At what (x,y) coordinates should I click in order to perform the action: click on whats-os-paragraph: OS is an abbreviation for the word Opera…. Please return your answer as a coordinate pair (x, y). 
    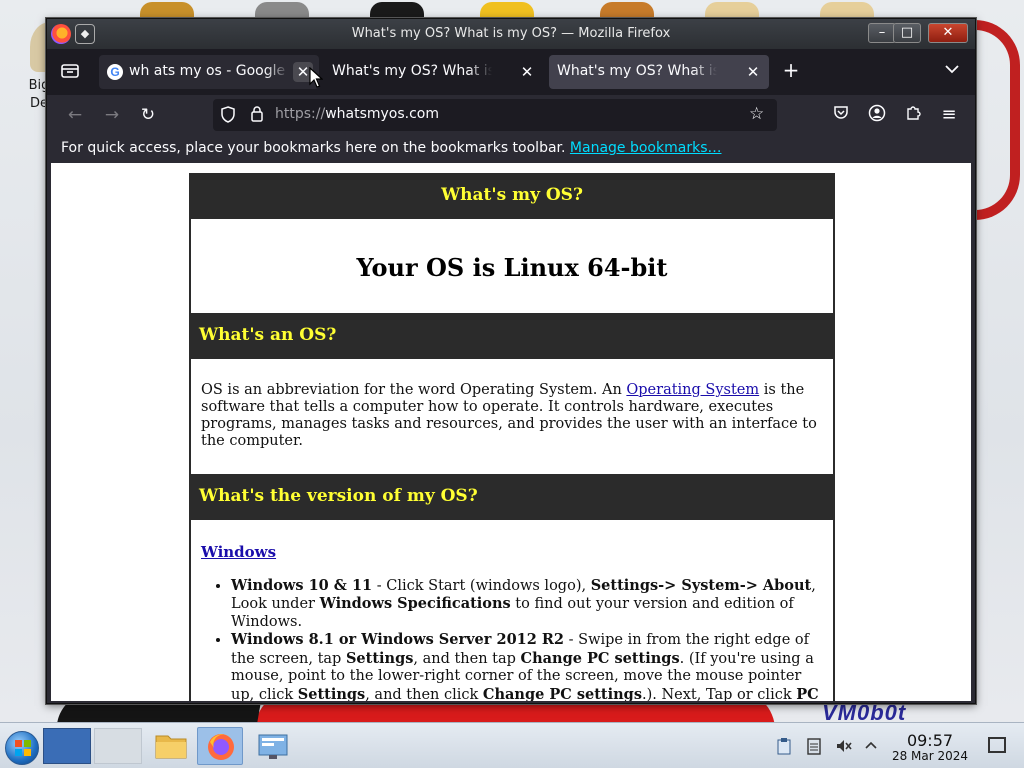
    Looking at the image, I should click on (512, 416).